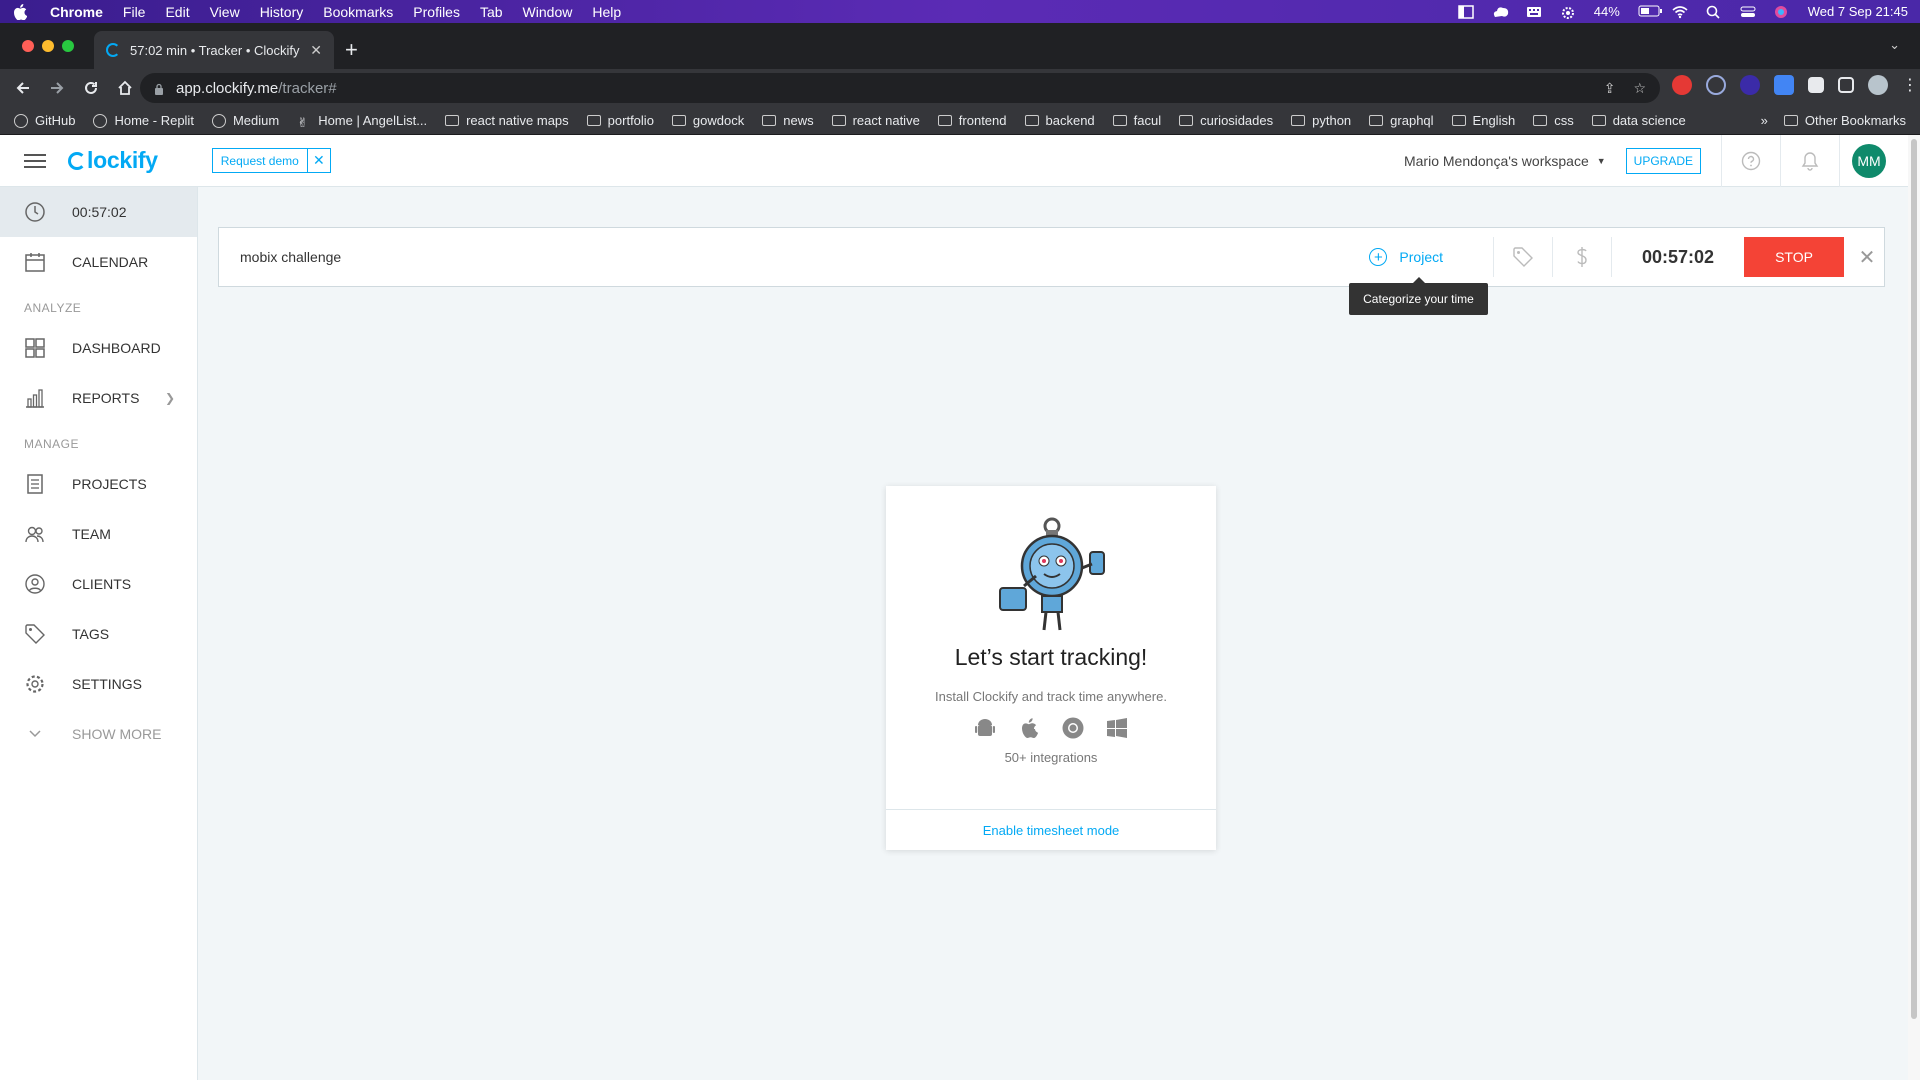  Describe the element at coordinates (1794, 257) in the screenshot. I see `stop-button: STOP` at that location.